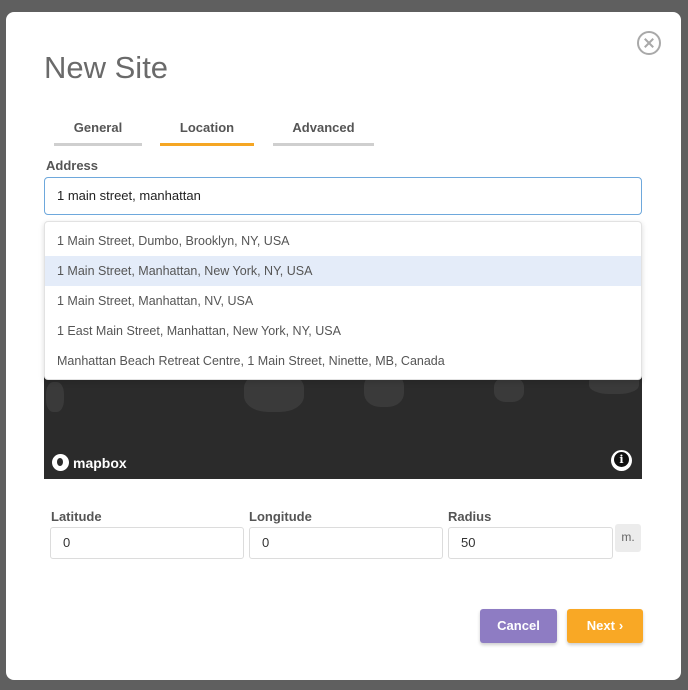 The width and height of the screenshot is (688, 690). I want to click on latitude-input: 0, so click(147, 543).